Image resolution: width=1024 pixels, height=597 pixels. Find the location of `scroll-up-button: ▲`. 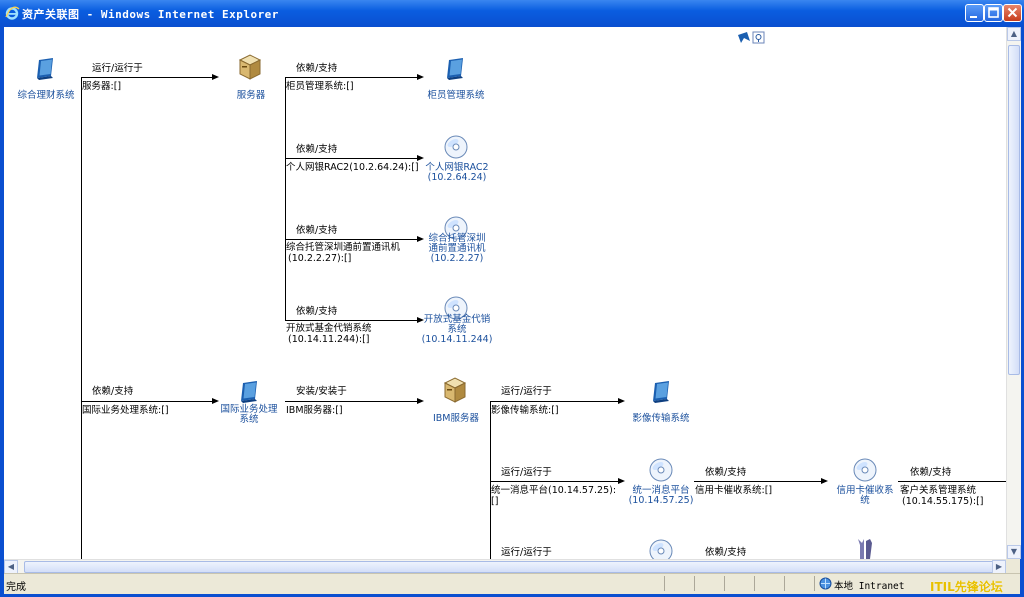

scroll-up-button: ▲ is located at coordinates (1014, 34).